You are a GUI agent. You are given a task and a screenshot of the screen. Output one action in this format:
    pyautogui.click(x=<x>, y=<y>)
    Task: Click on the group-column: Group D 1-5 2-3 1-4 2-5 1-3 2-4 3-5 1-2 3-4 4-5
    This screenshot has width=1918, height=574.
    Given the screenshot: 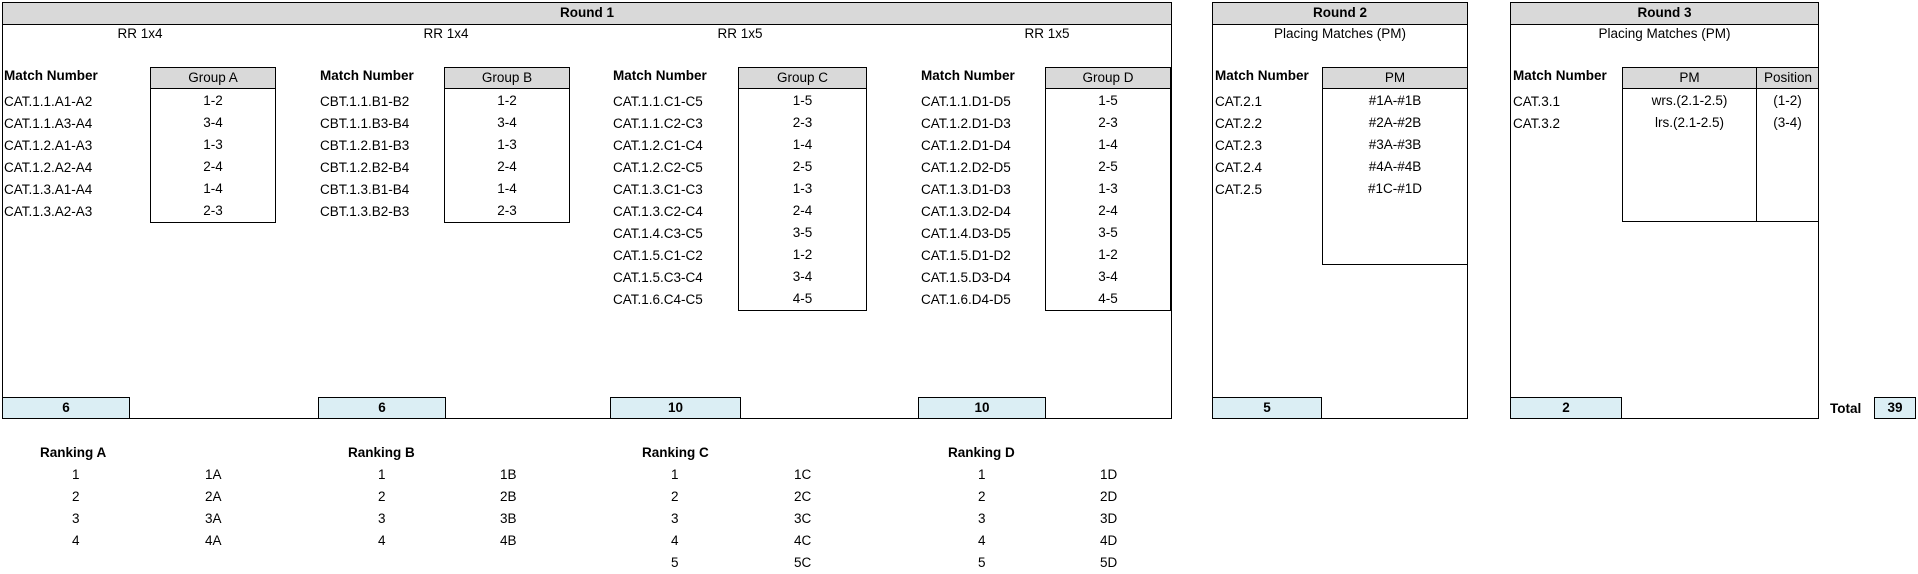 What is the action you would take?
    pyautogui.click(x=1108, y=189)
    